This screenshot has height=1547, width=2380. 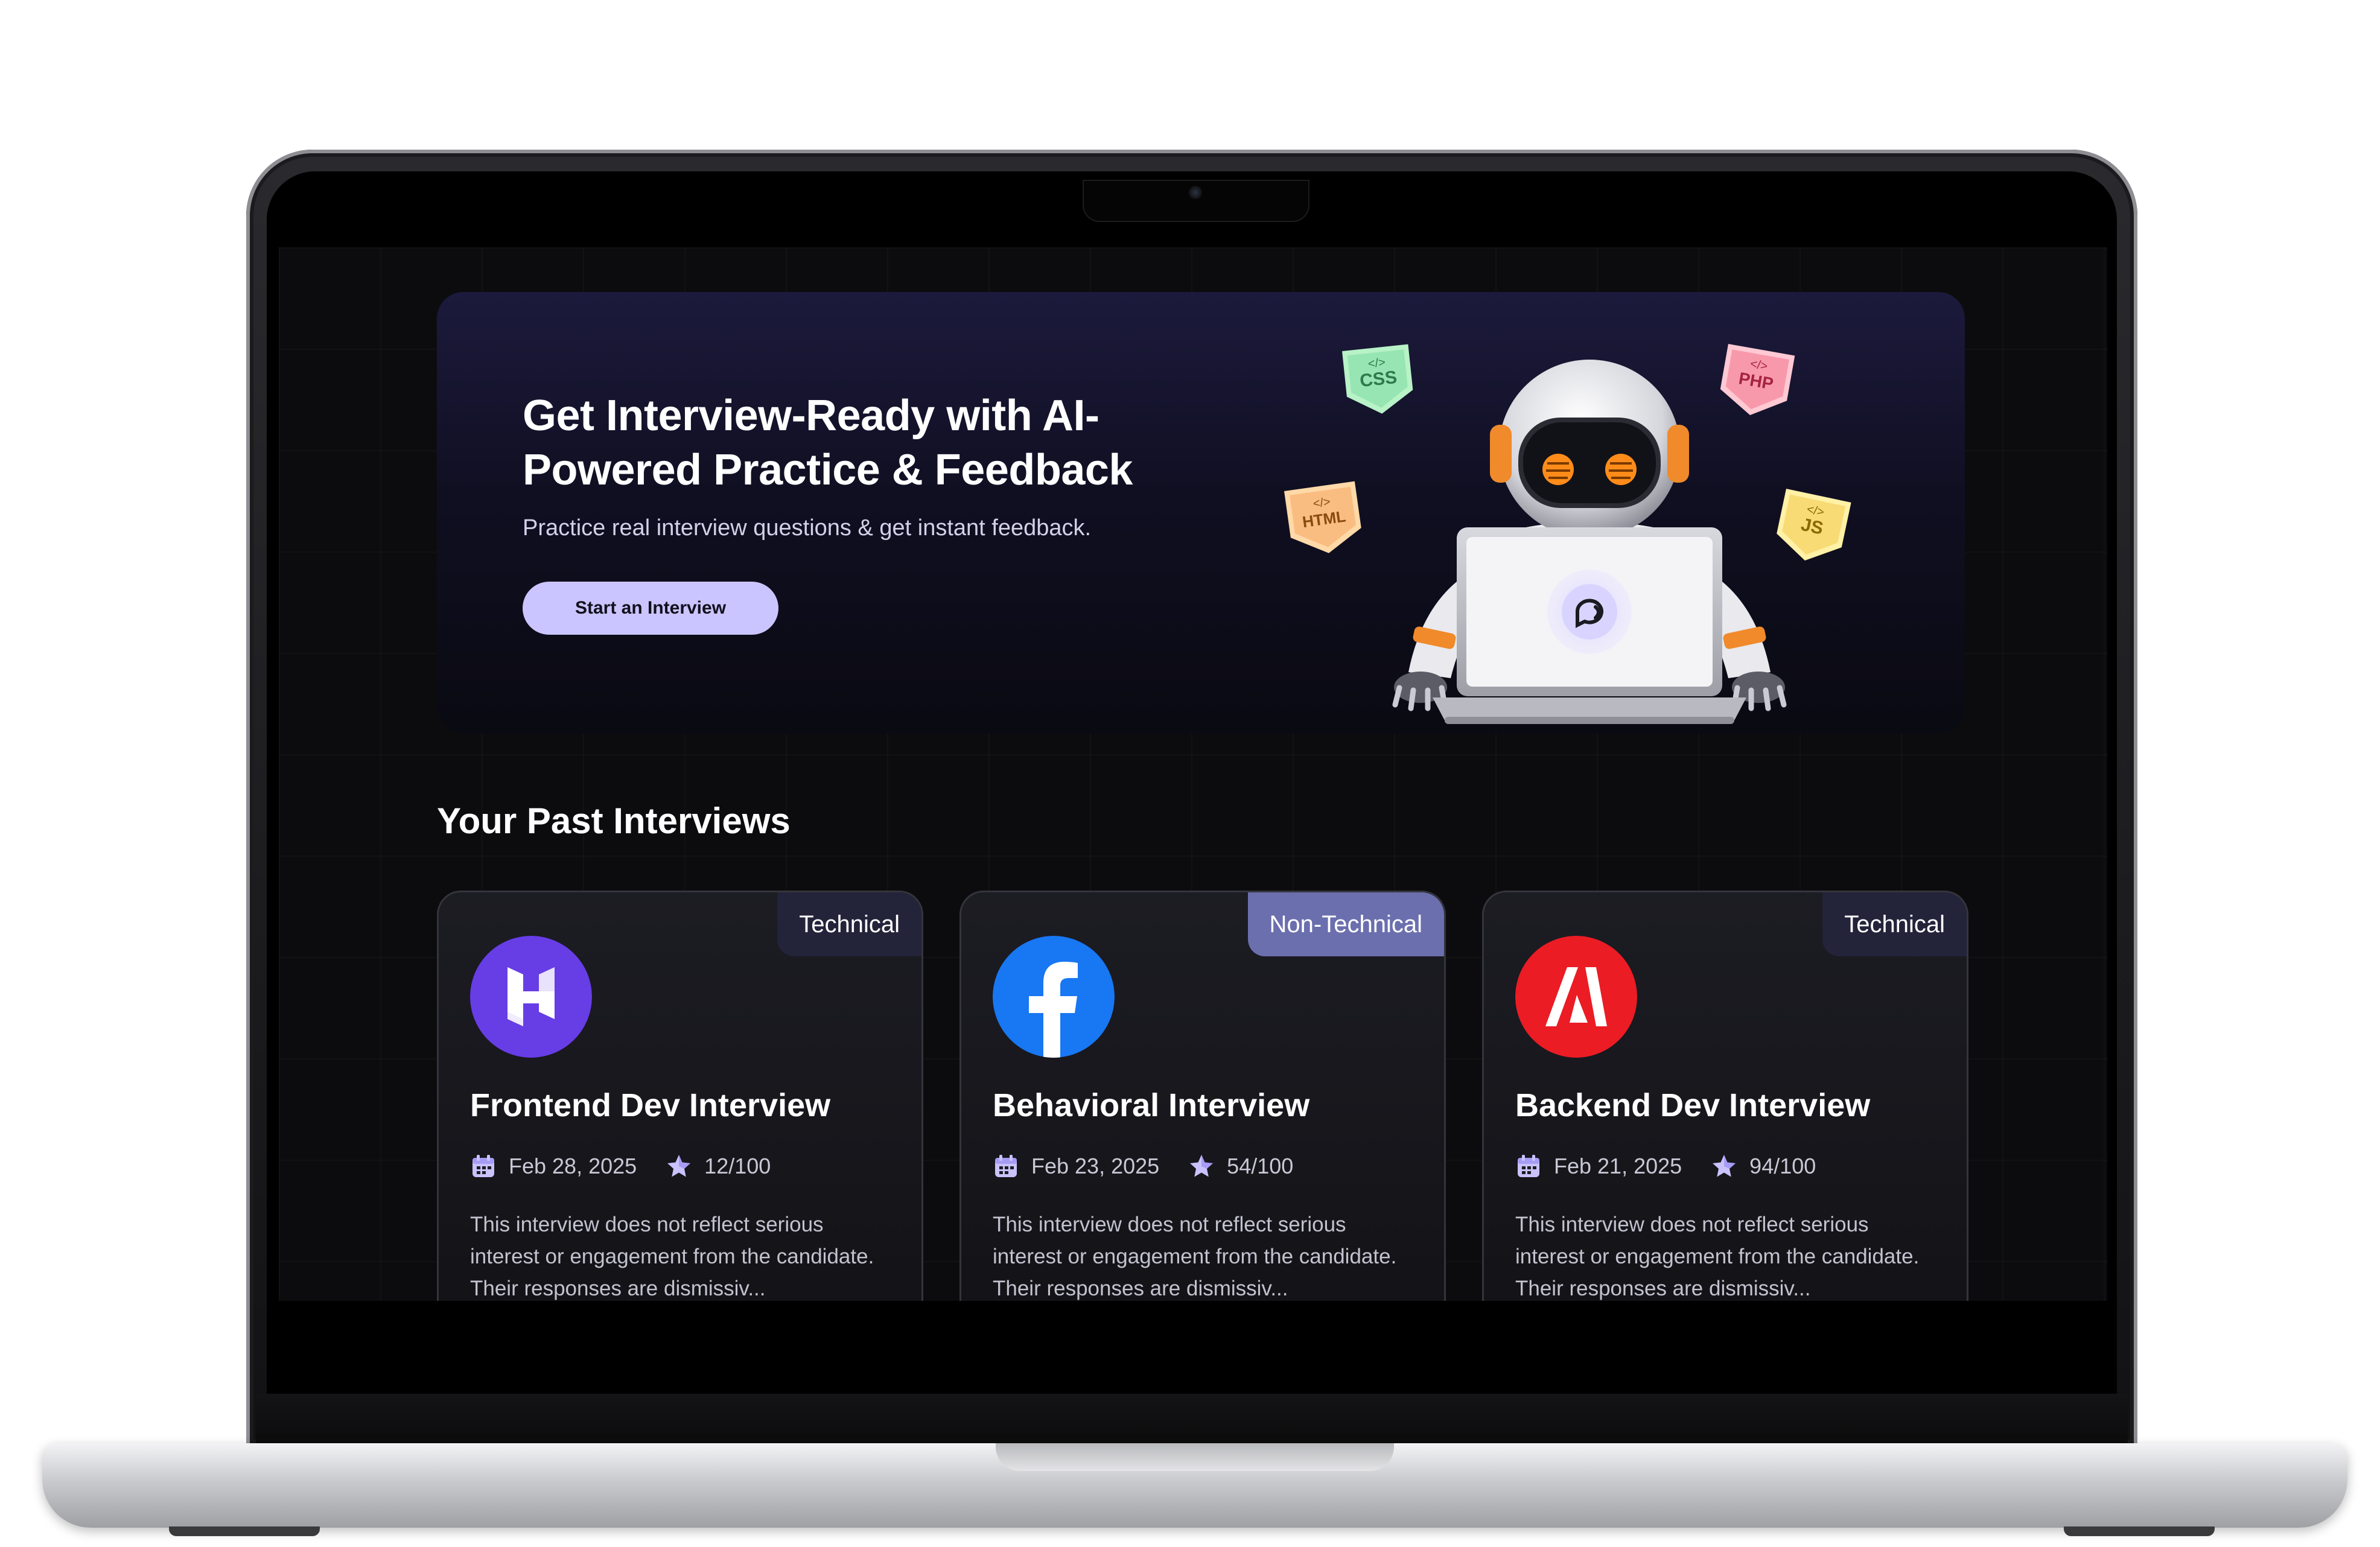 What do you see at coordinates (650, 609) in the screenshot?
I see `start-interview-button: Start an Interview` at bounding box center [650, 609].